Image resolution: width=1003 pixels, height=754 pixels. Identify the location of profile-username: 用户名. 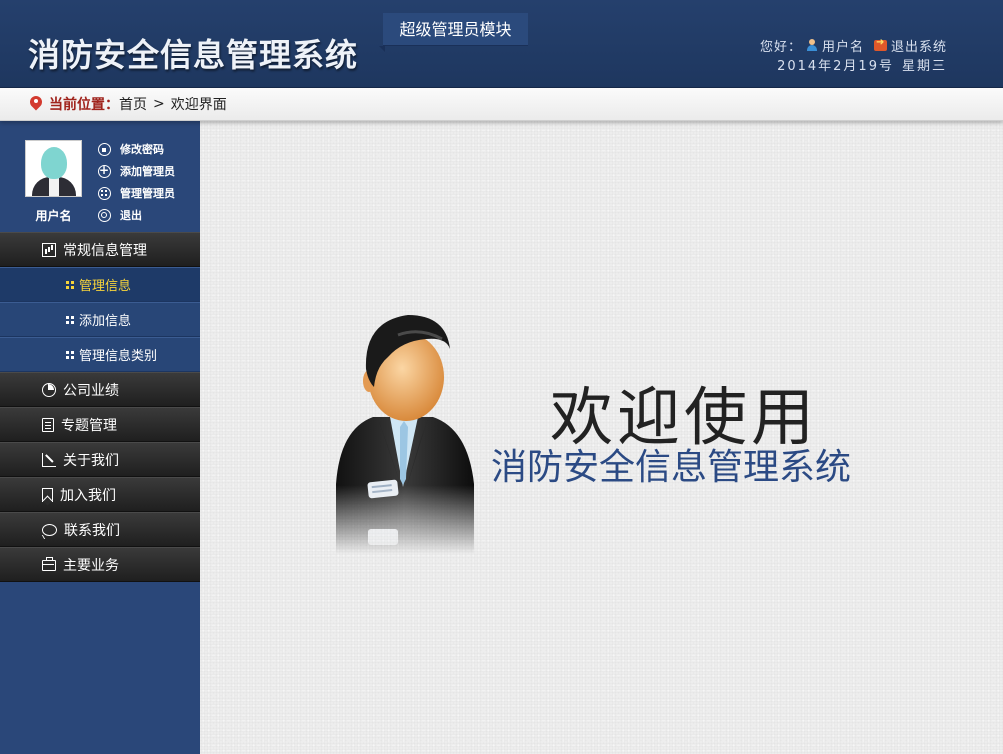
(53, 216).